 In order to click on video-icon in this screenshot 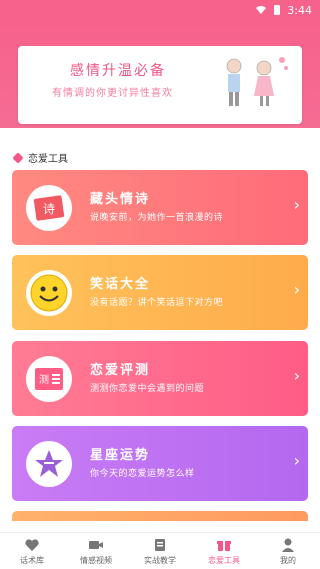, I will do `click(96, 544)`.